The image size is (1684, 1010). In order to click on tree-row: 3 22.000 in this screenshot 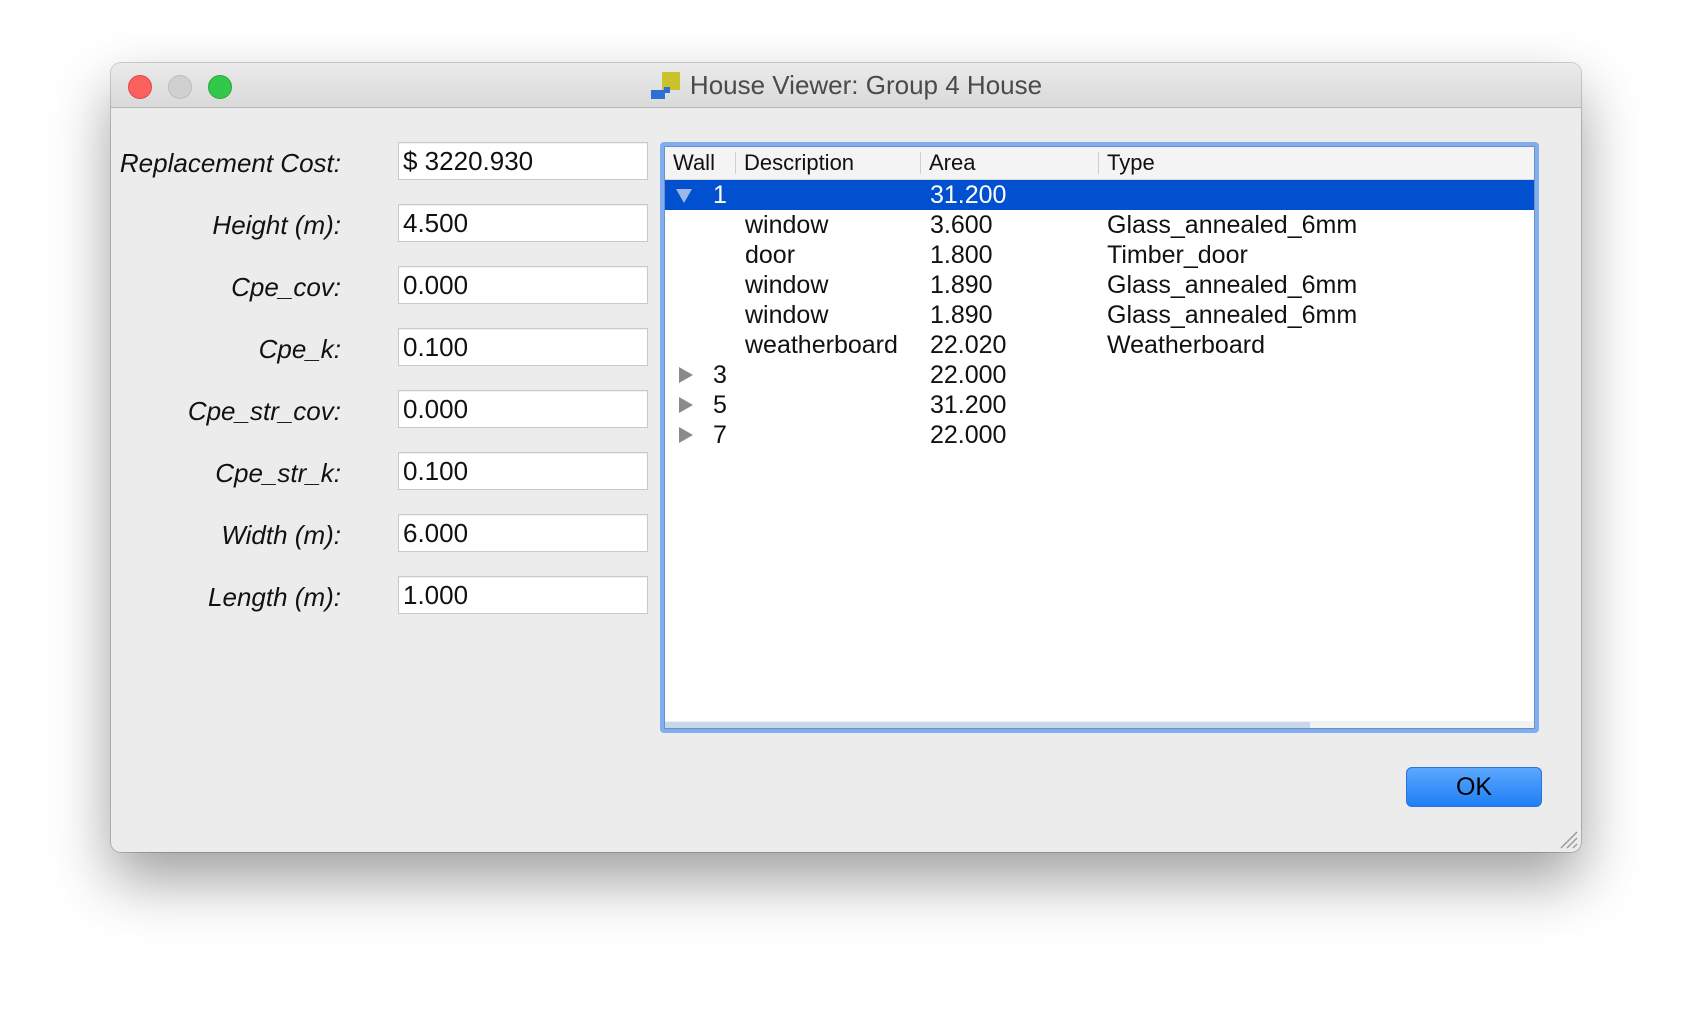, I will do `click(1099, 375)`.